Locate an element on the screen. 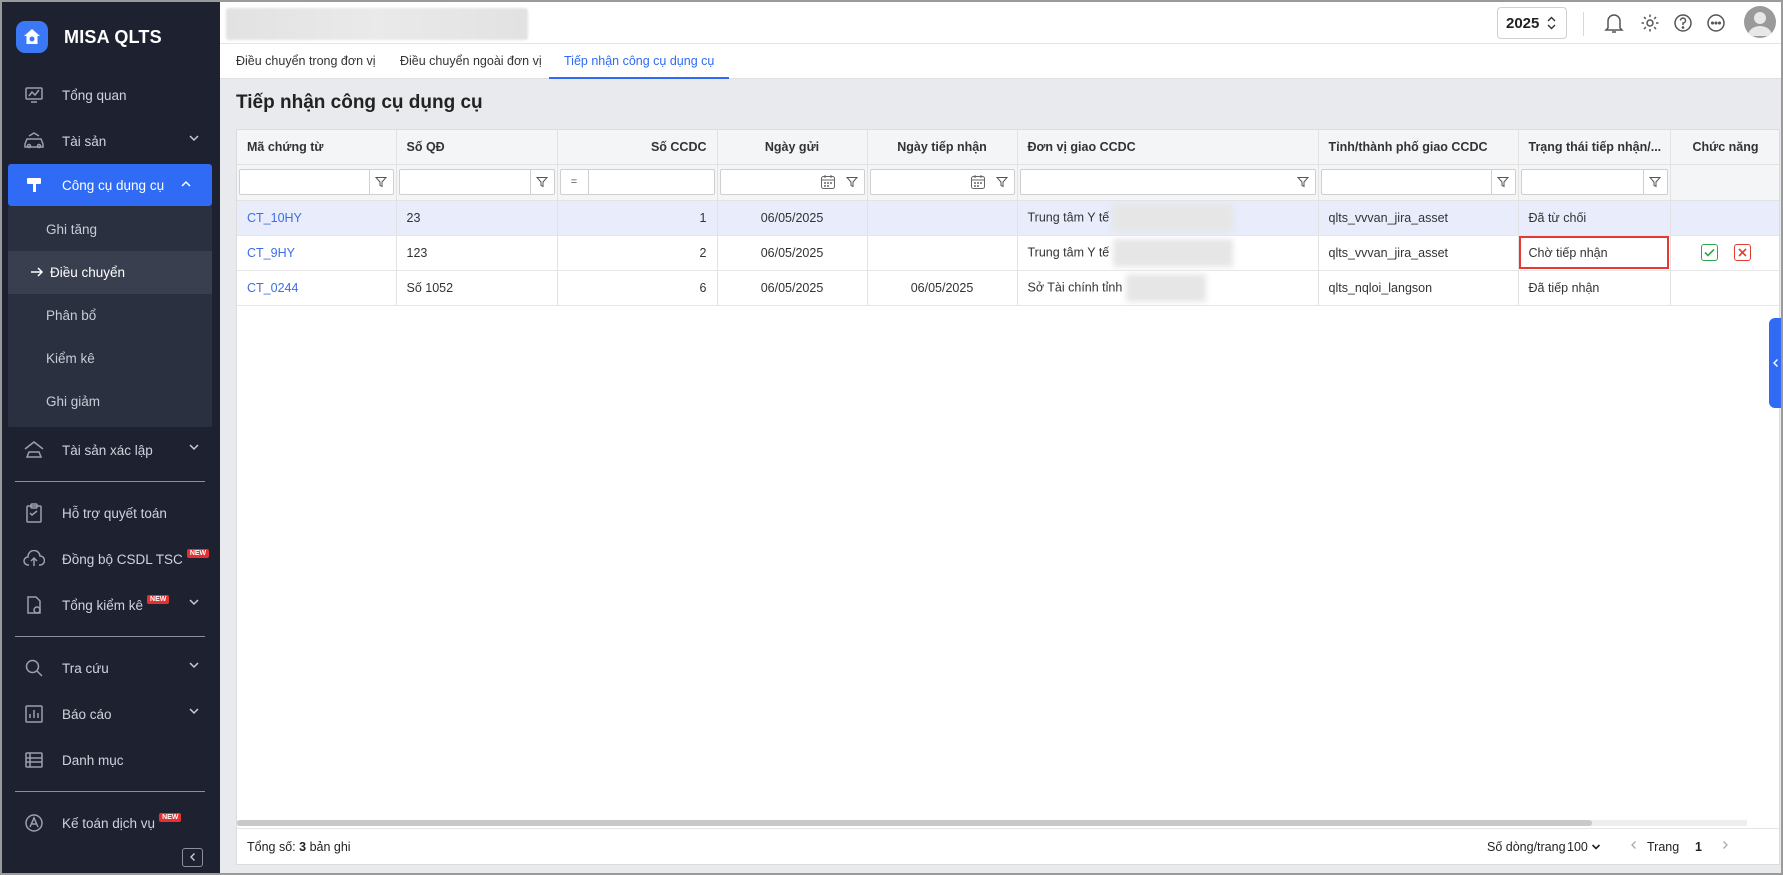  cell-document-code: CT_0244 is located at coordinates (317, 288).